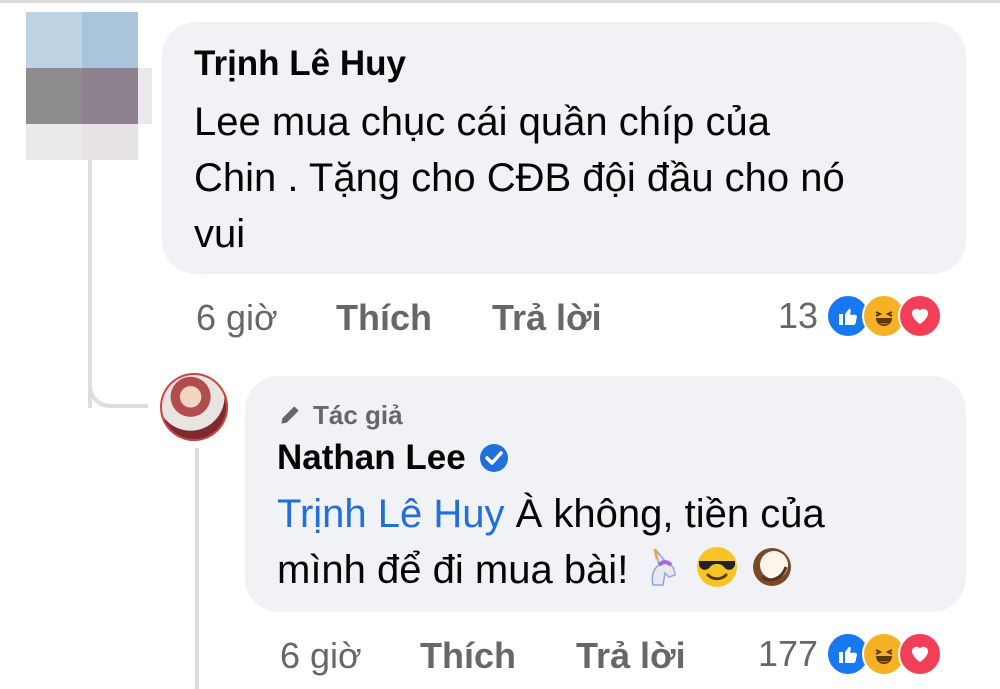  What do you see at coordinates (605, 415) in the screenshot?
I see `author-badge: Tác giả` at bounding box center [605, 415].